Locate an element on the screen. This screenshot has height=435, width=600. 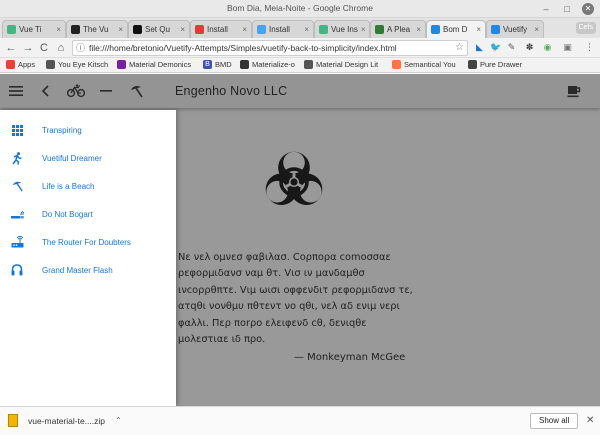
maximize-button: □ is located at coordinates (567, 9).